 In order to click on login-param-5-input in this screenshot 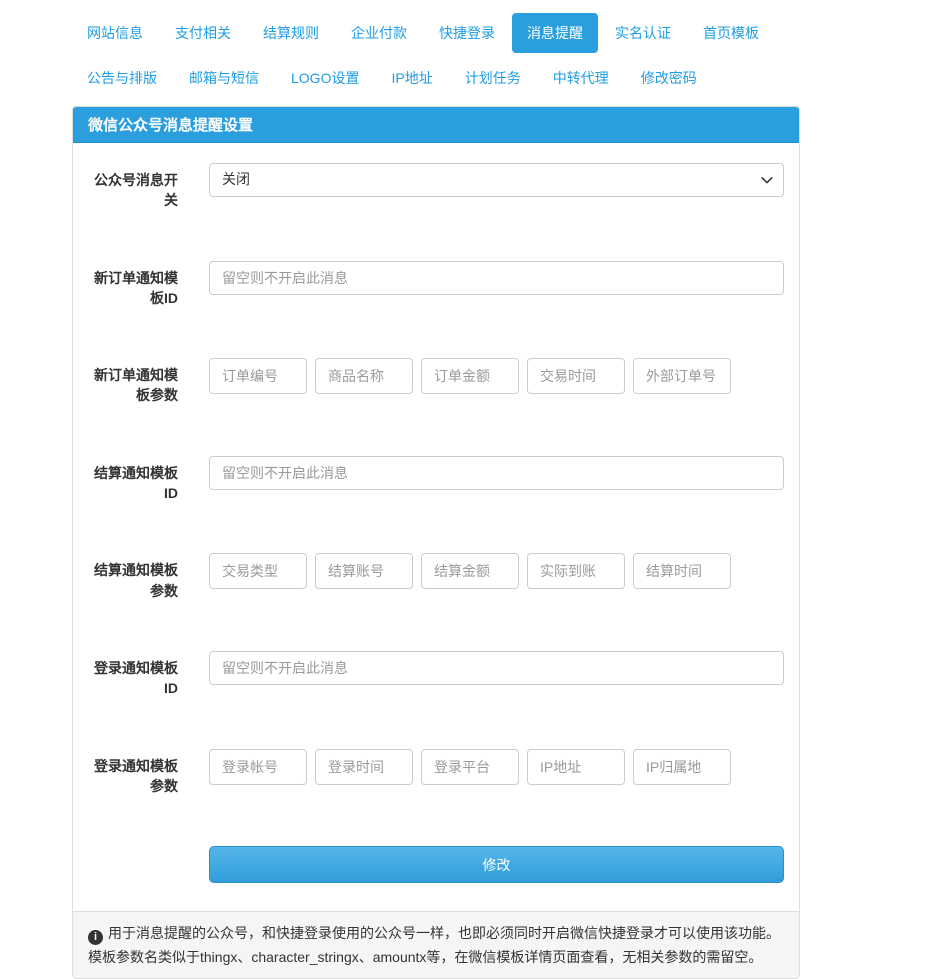, I will do `click(682, 766)`.